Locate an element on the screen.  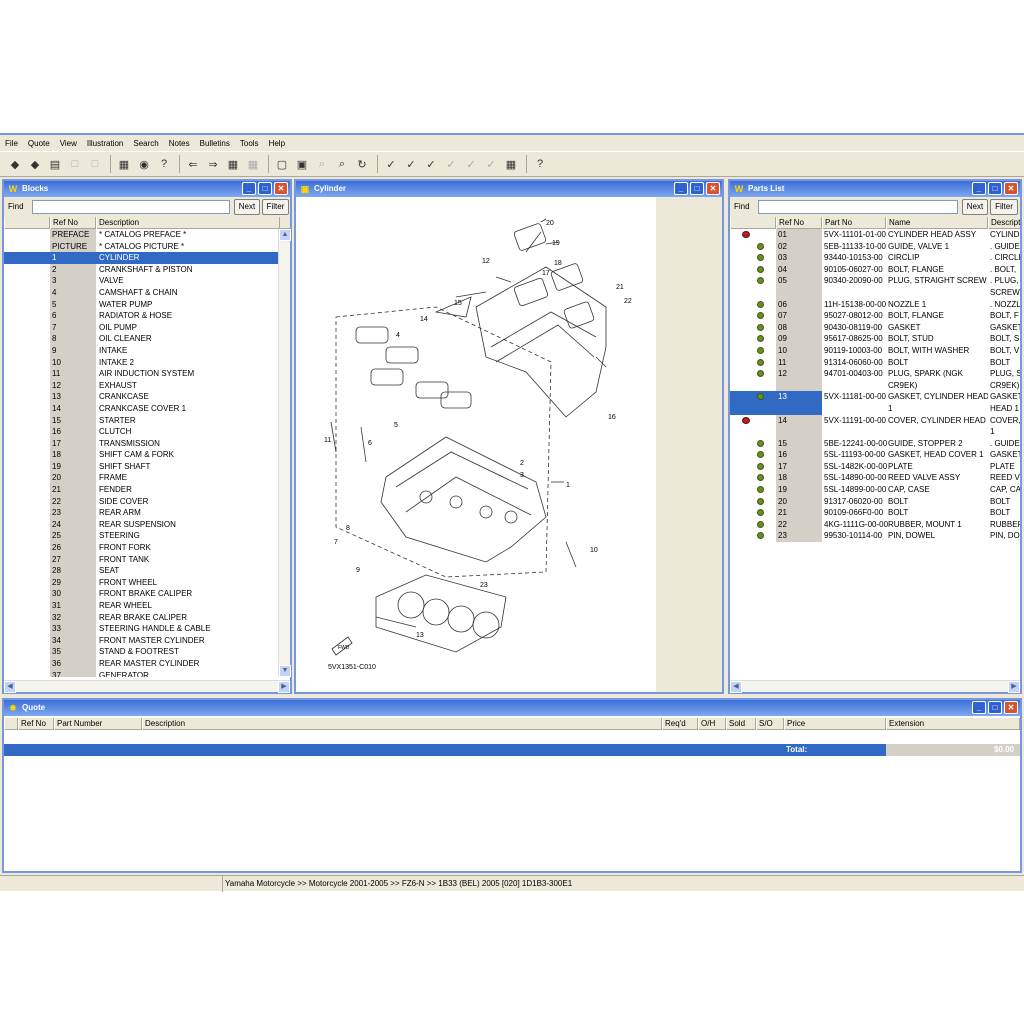
part-row: 08 90430-08119-00 GASKET GASKET is located at coordinates (875, 327).